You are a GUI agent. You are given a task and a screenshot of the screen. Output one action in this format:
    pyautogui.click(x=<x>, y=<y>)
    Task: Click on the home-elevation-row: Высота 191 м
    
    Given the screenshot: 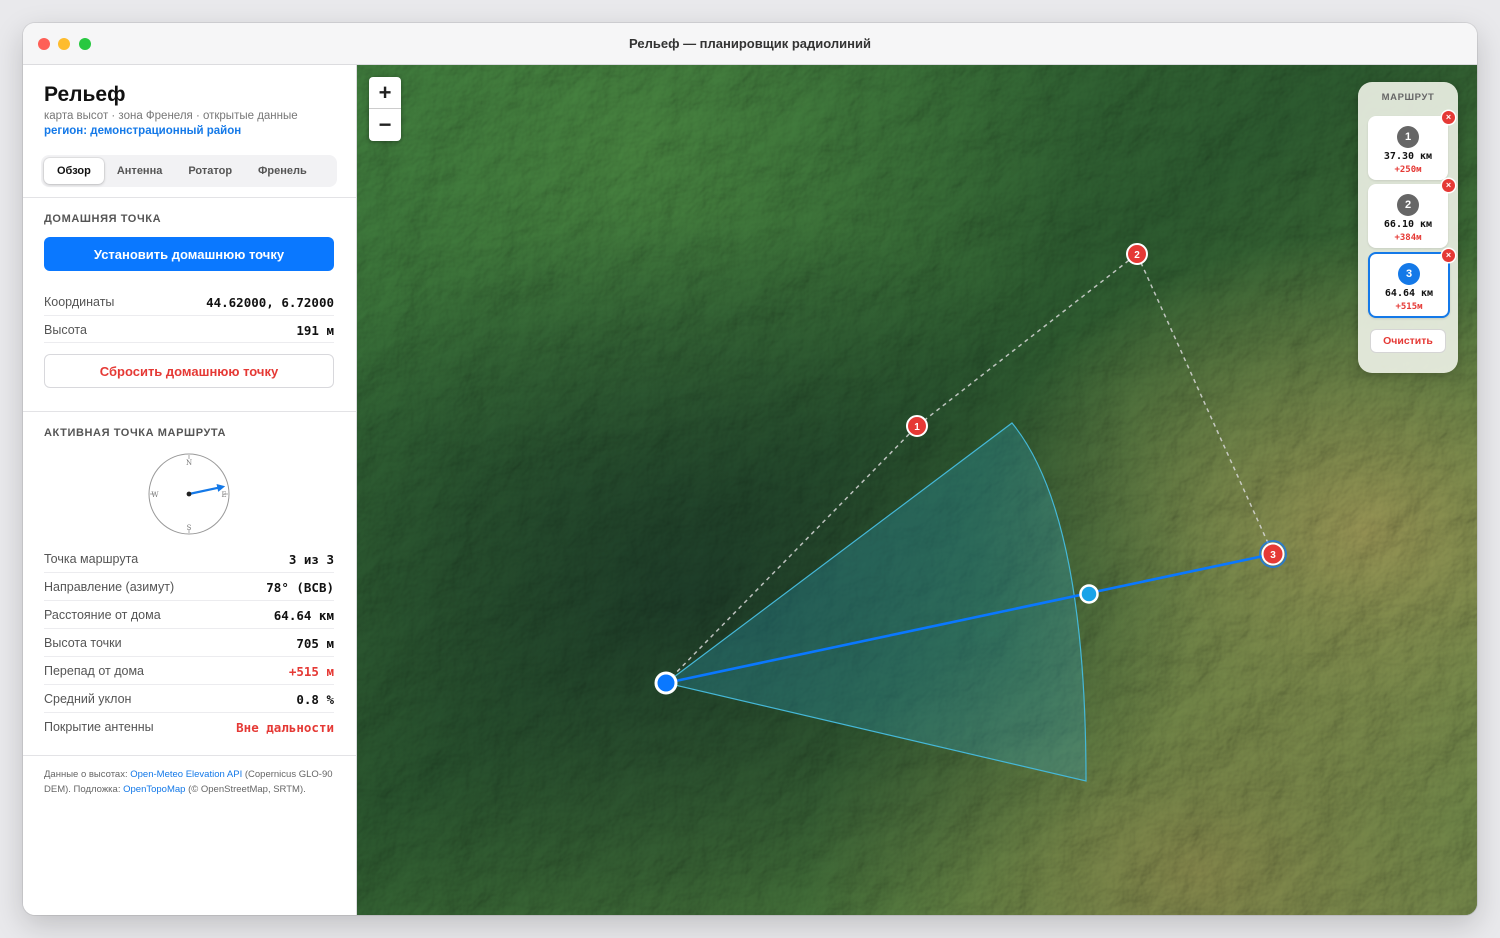 What is the action you would take?
    pyautogui.click(x=189, y=329)
    